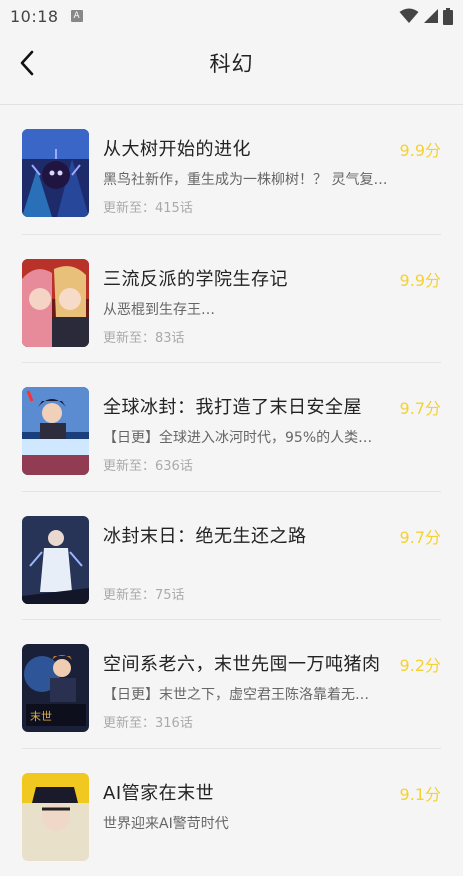  I want to click on item-title: AI管家在末世, so click(158, 792).